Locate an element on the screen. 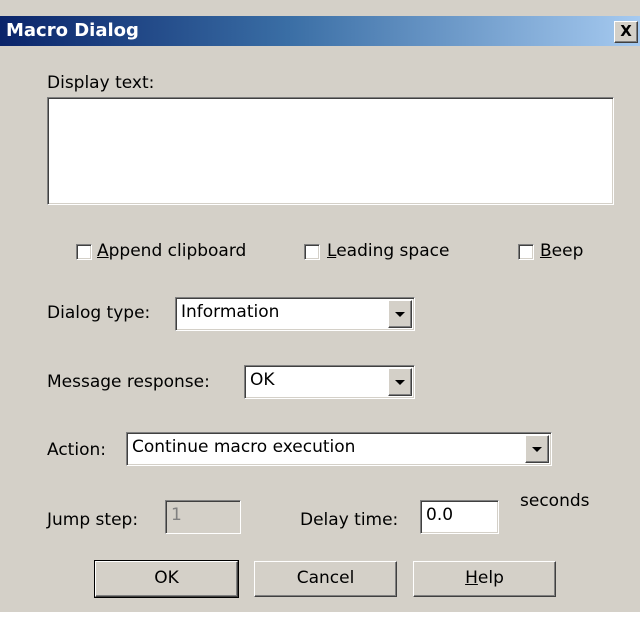 The image size is (640, 617). beep-checkbox is located at coordinates (526, 252).